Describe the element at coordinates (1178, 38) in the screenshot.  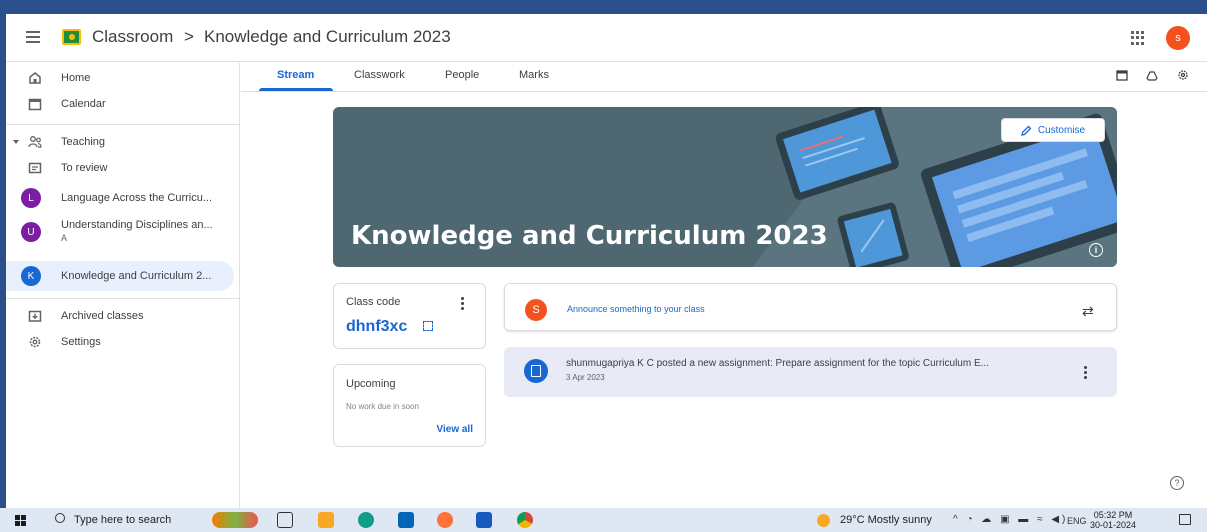
I see `account-avatar: s` at that location.